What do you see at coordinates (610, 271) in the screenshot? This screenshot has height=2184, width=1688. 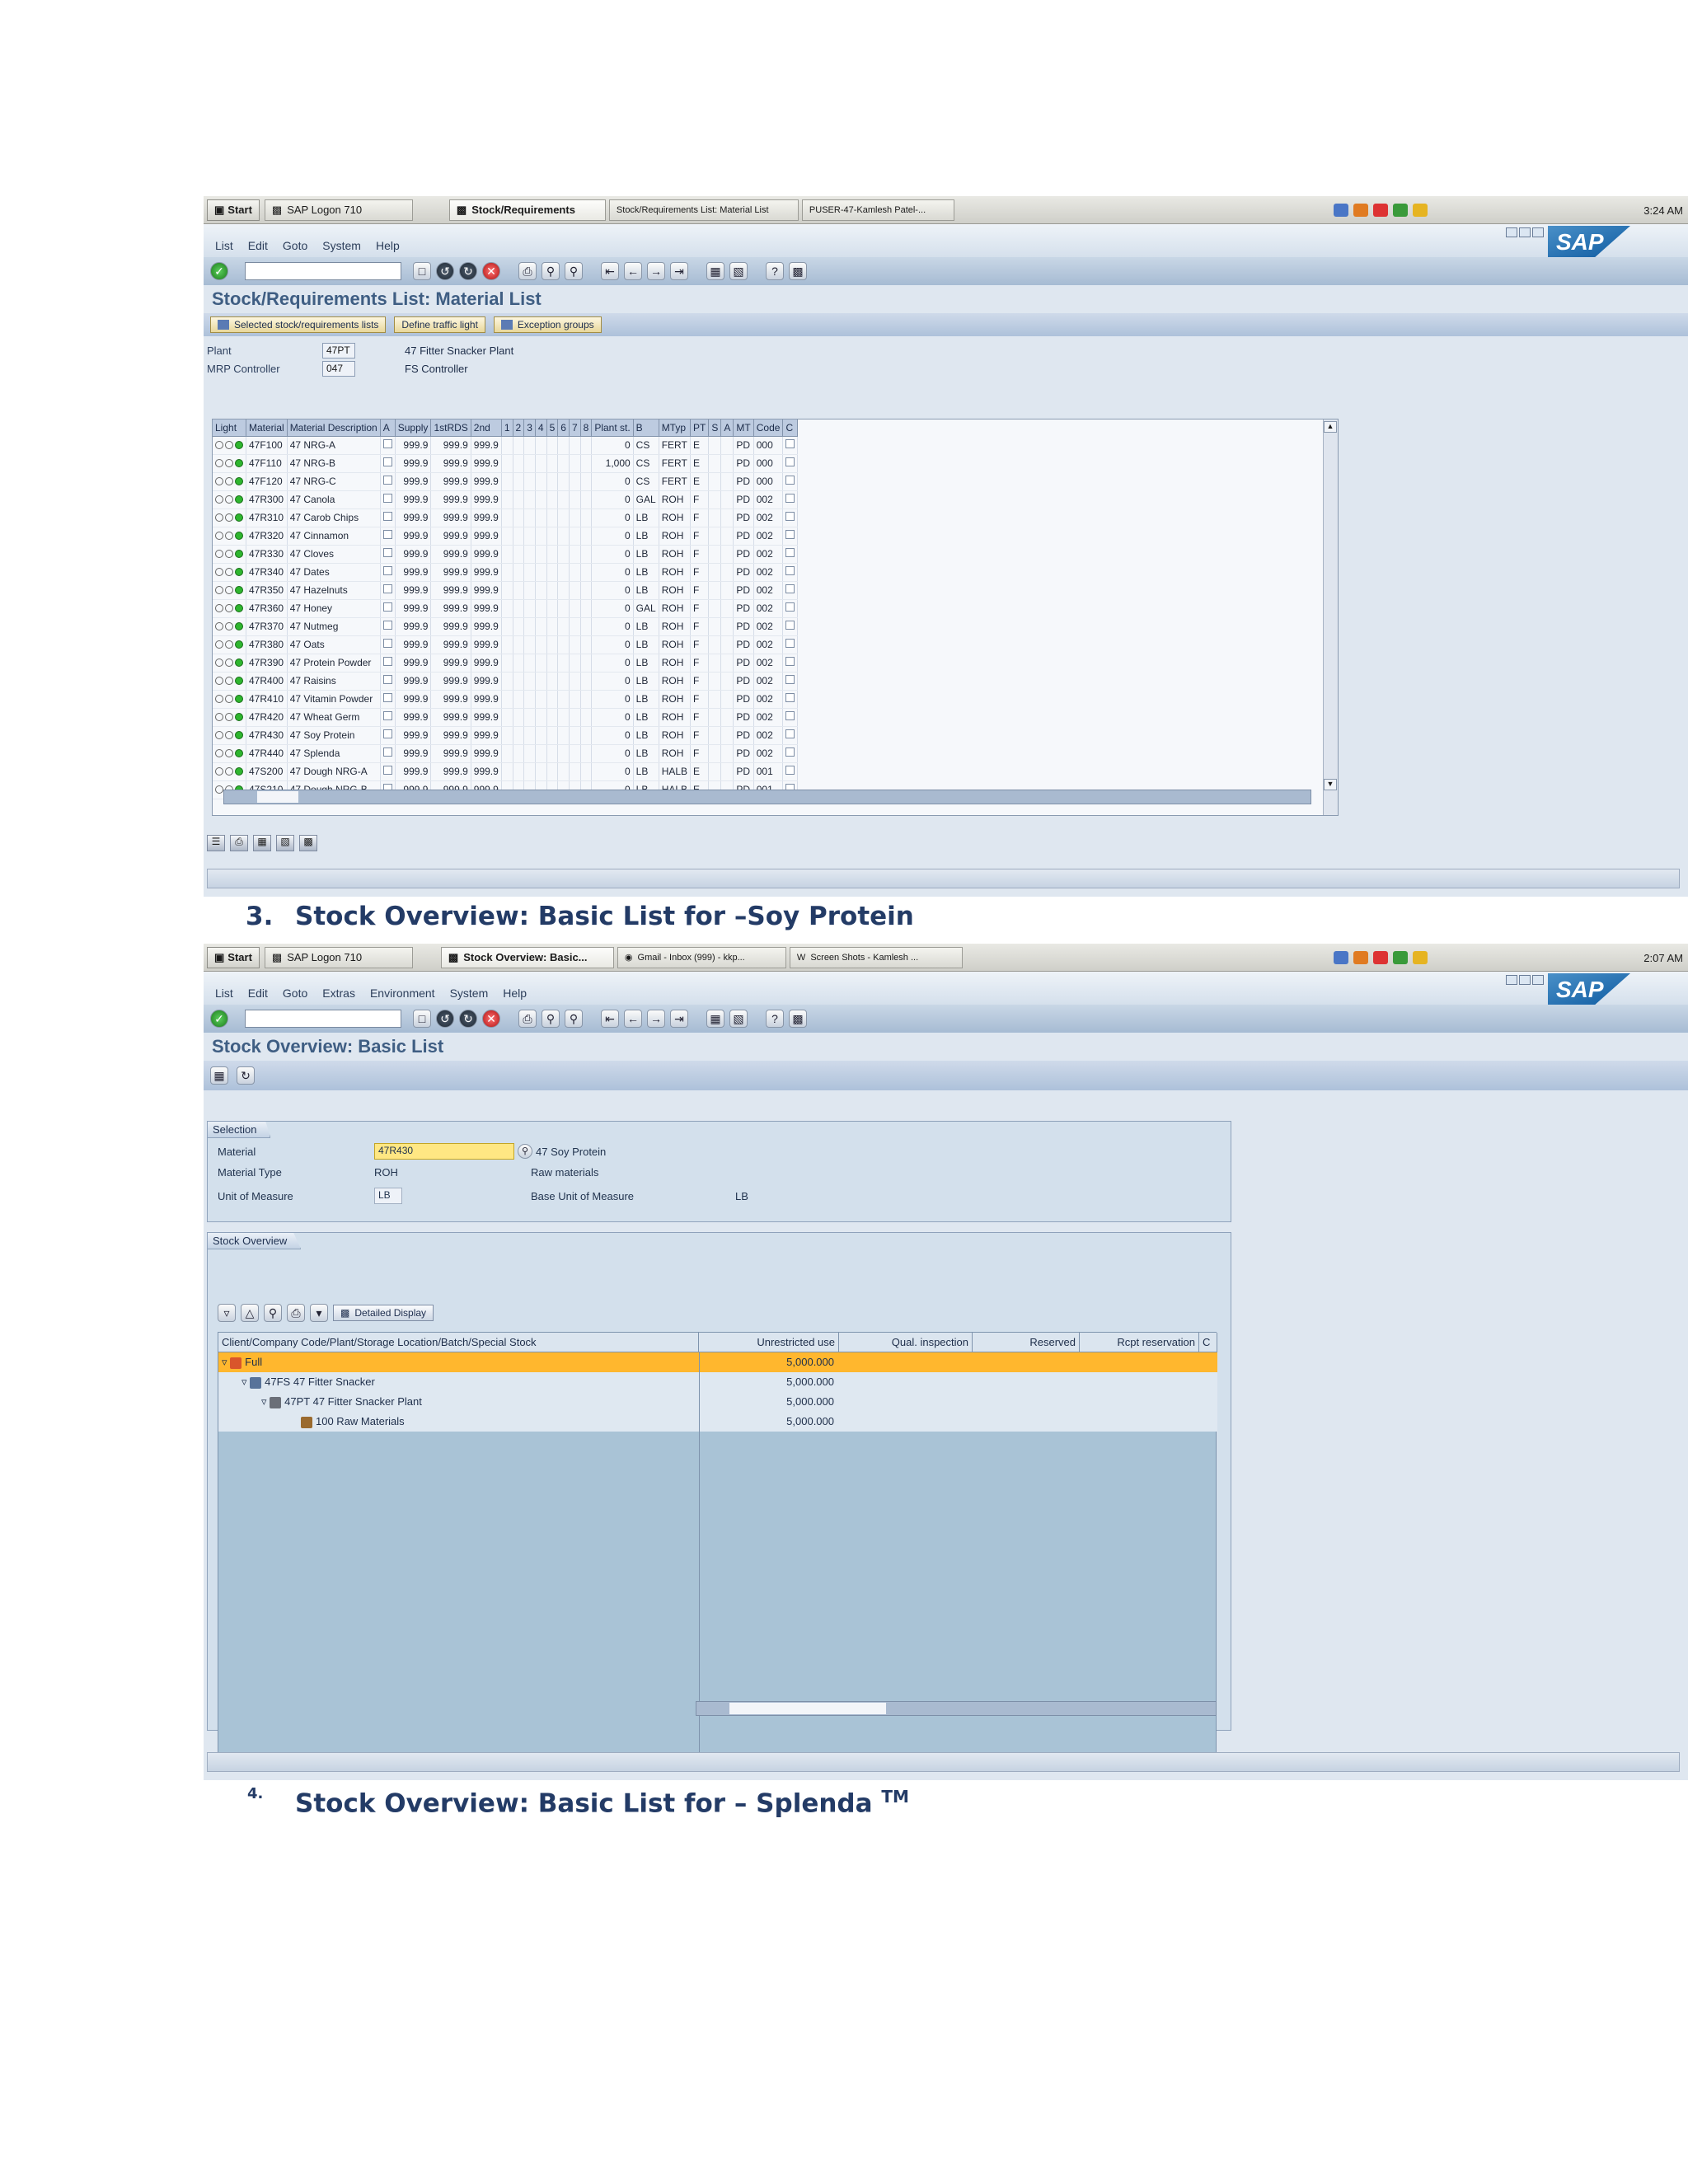 I see `first-page-icon: ⇤` at bounding box center [610, 271].